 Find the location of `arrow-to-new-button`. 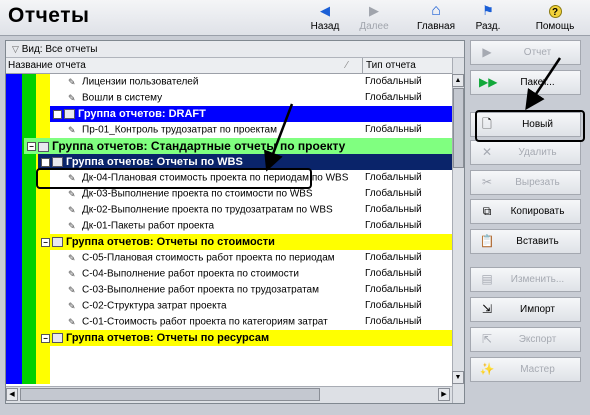

arrow-to-new-button is located at coordinates (543, 84).